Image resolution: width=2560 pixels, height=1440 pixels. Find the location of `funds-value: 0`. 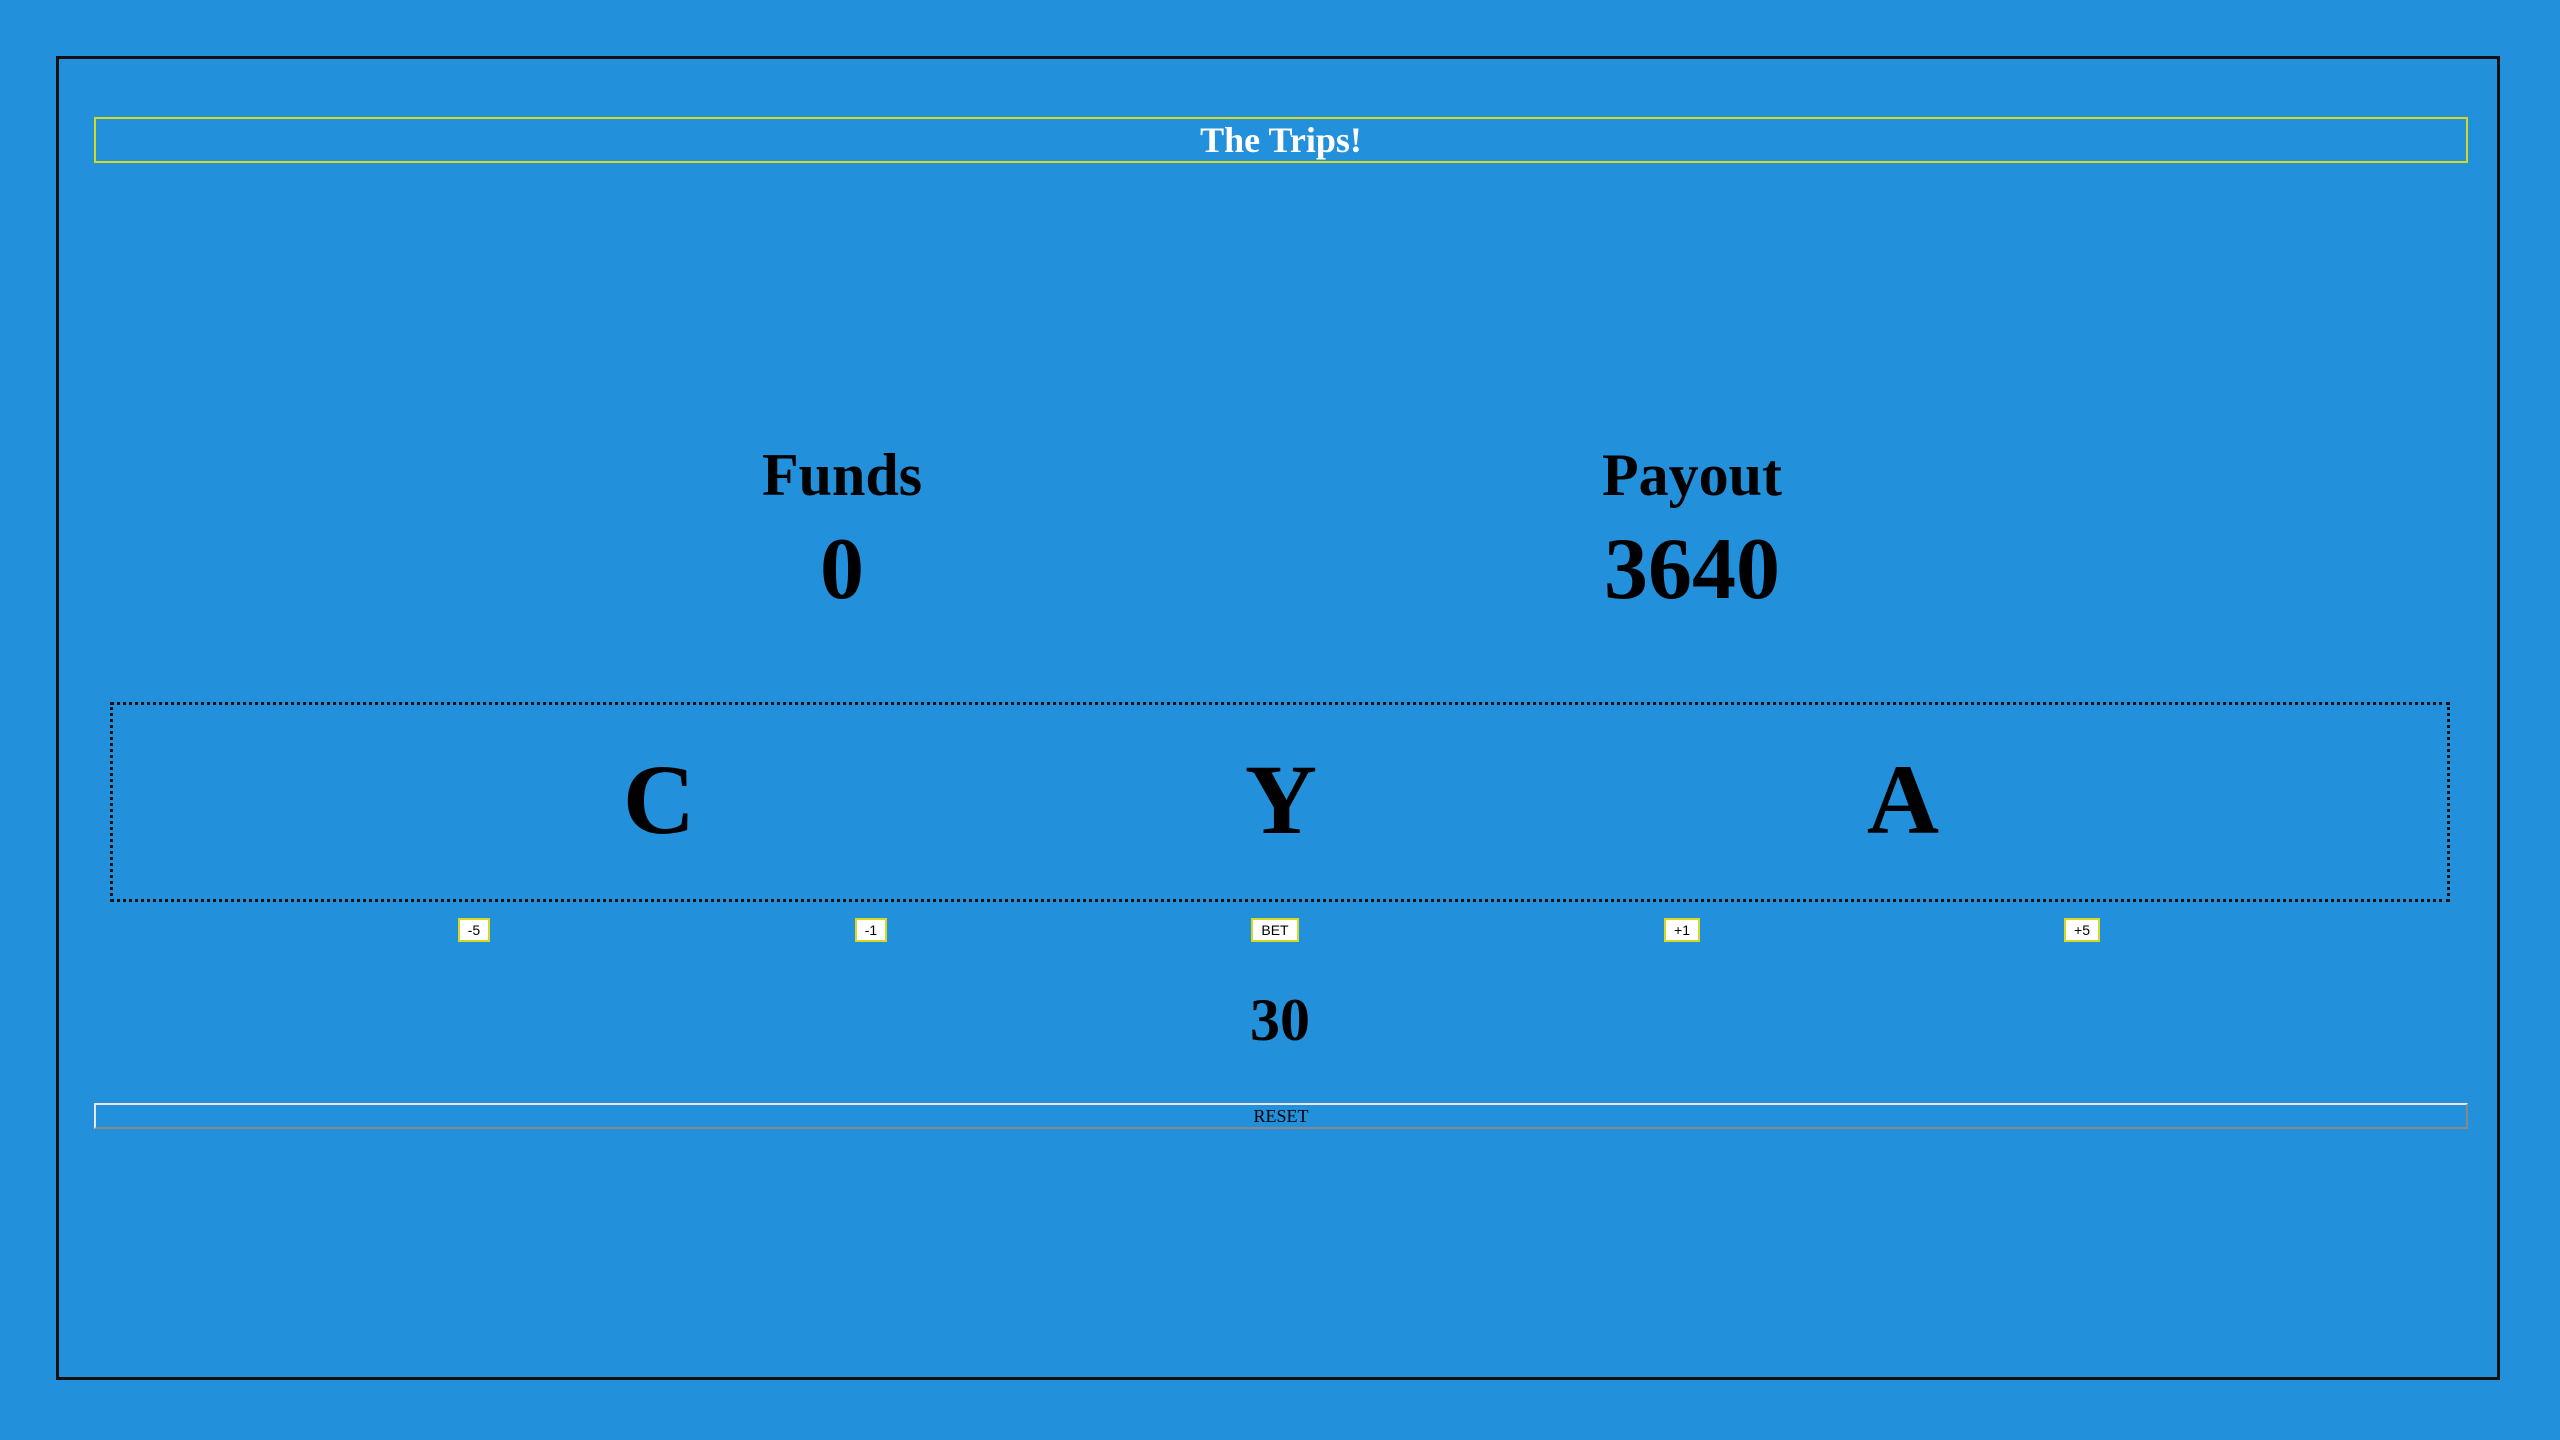

funds-value: 0 is located at coordinates (842, 569).